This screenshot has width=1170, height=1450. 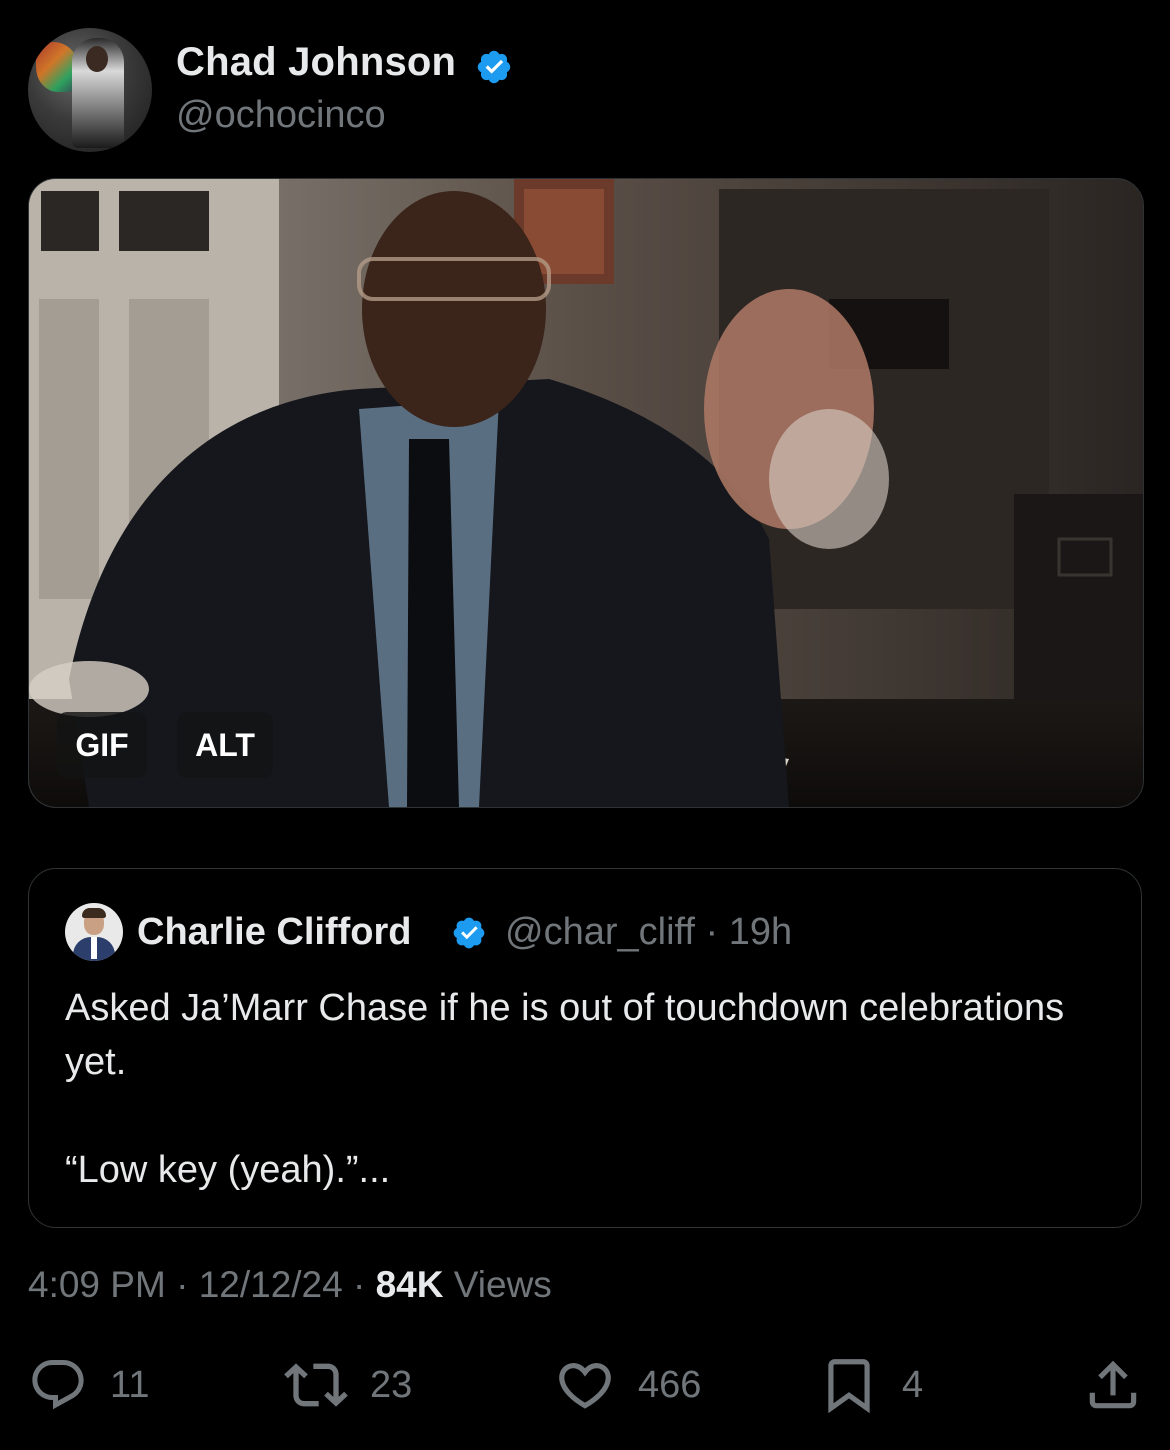 I want to click on reply-count: 11, so click(x=130, y=1384).